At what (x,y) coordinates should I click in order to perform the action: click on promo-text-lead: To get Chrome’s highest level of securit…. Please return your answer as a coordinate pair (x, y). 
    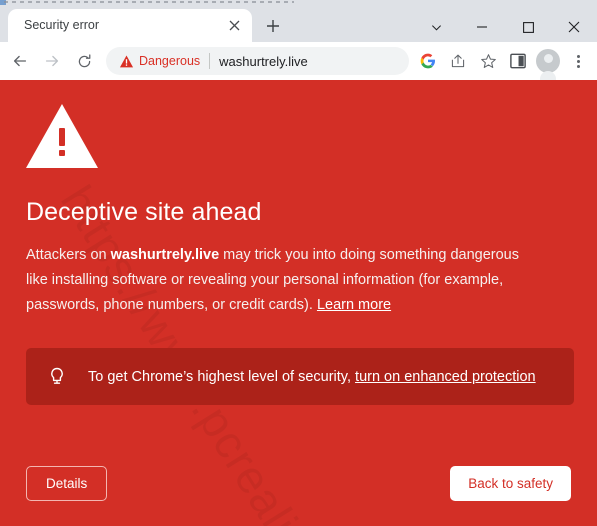
    Looking at the image, I should click on (222, 376).